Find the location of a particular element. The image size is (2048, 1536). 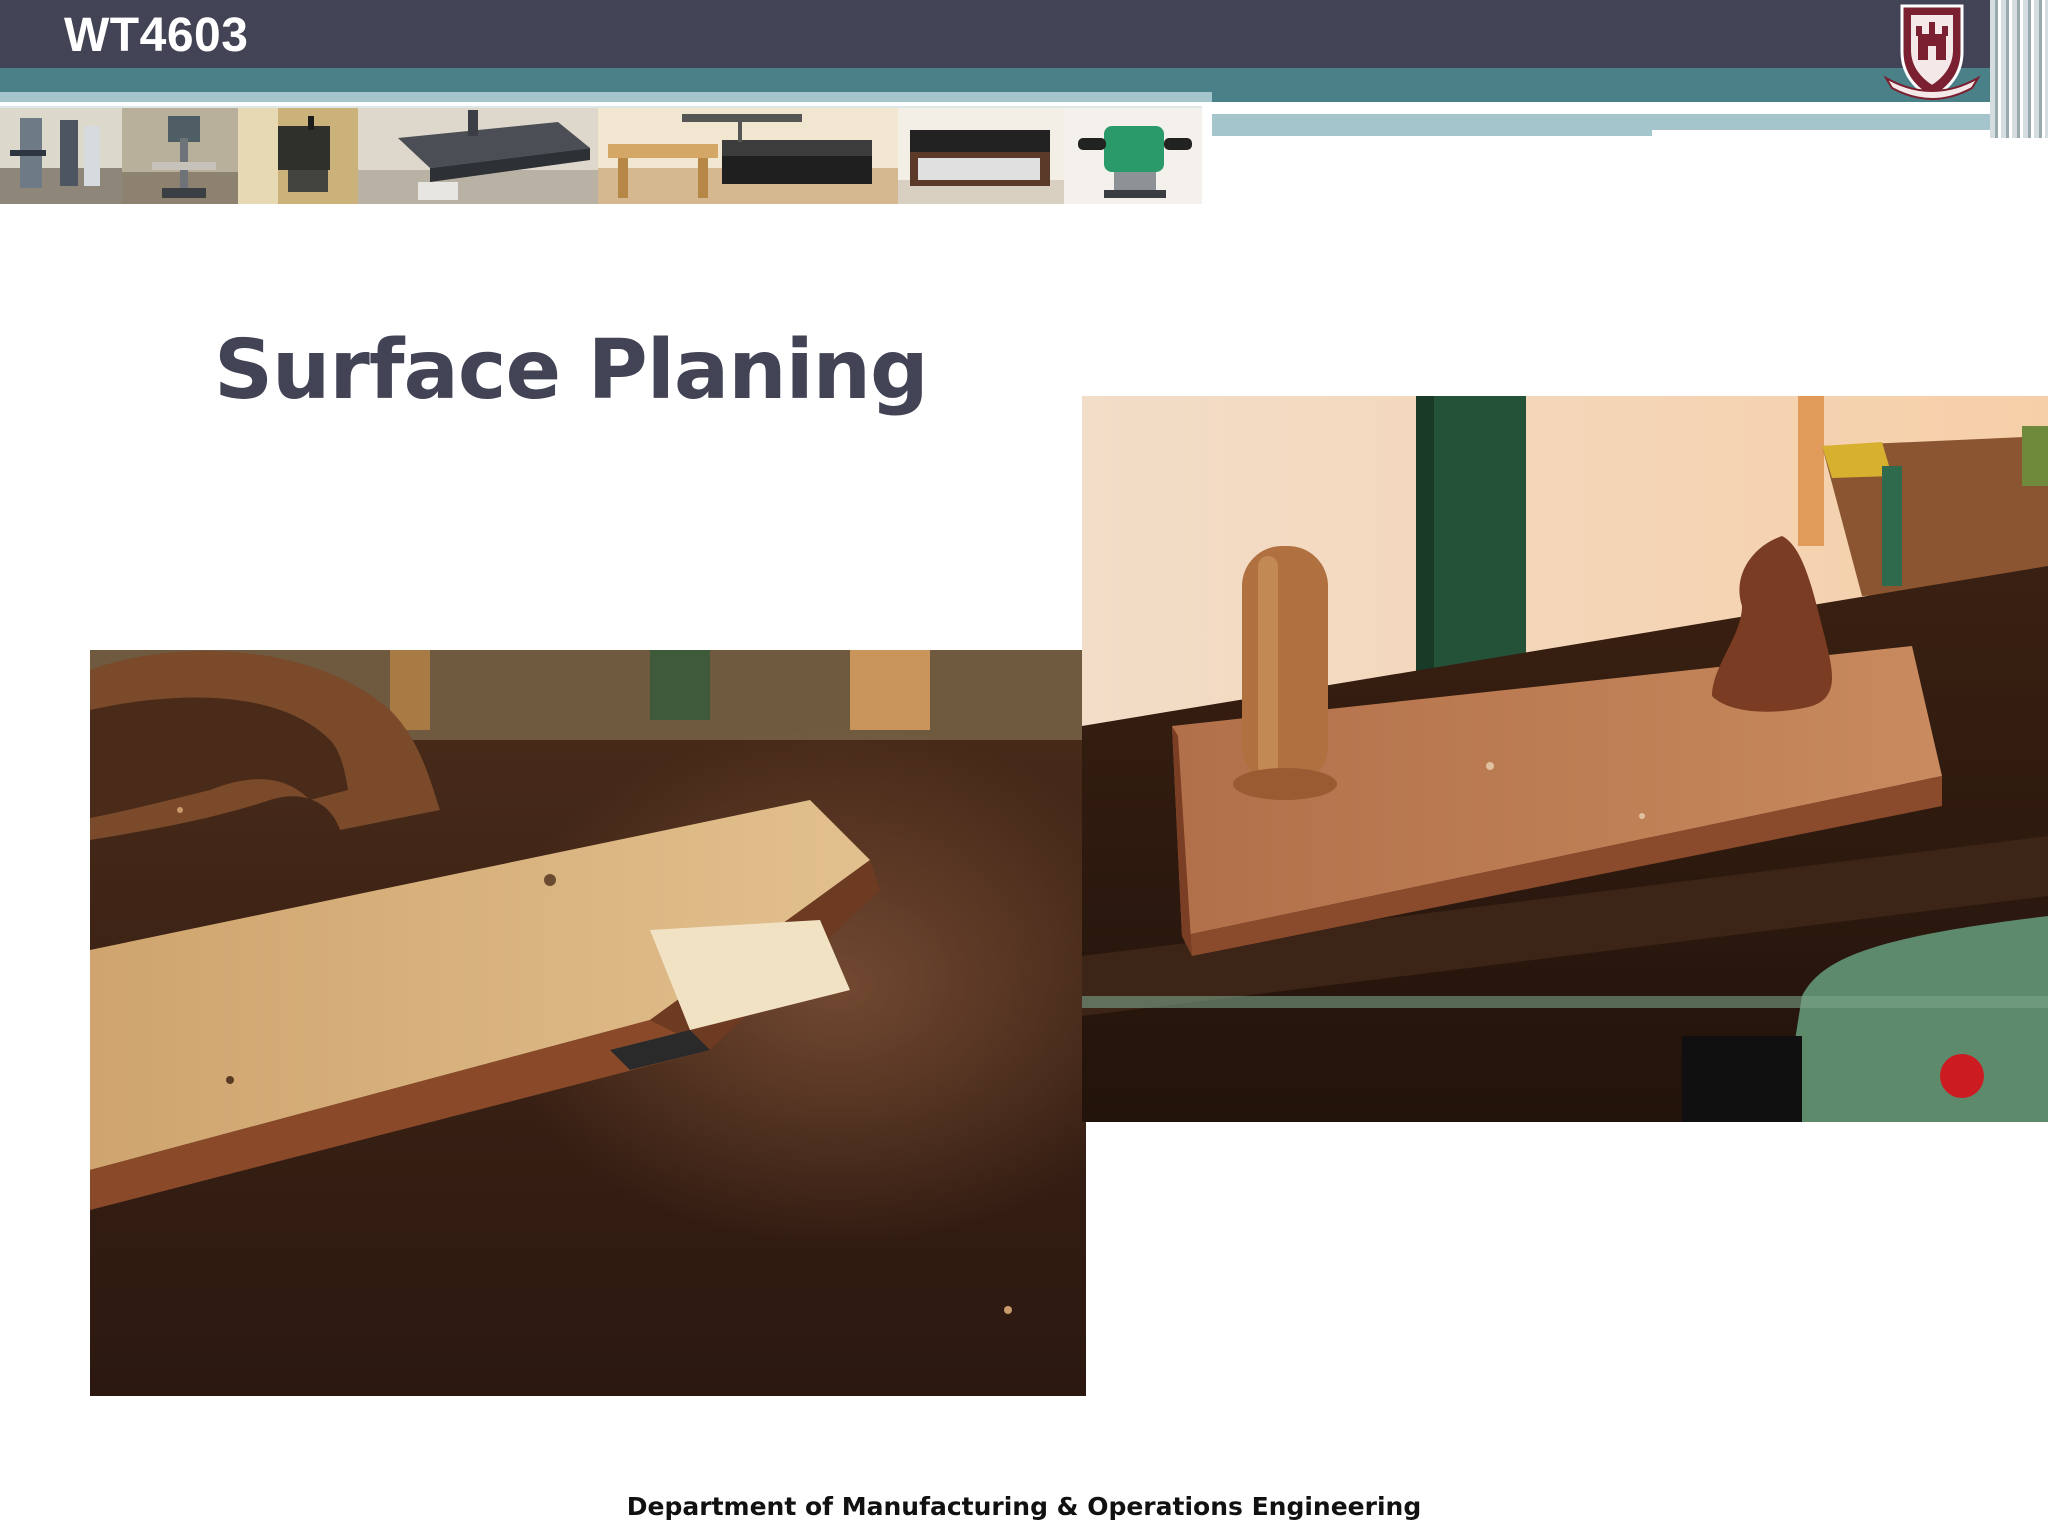

university-crest-icon is located at coordinates (1932, 52).